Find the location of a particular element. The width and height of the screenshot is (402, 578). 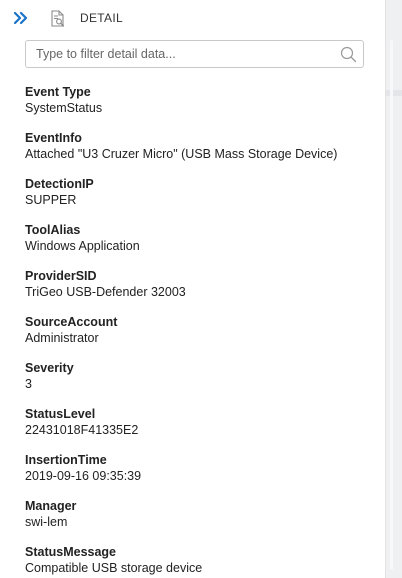

double-chevron-right-icon is located at coordinates (20, 18).